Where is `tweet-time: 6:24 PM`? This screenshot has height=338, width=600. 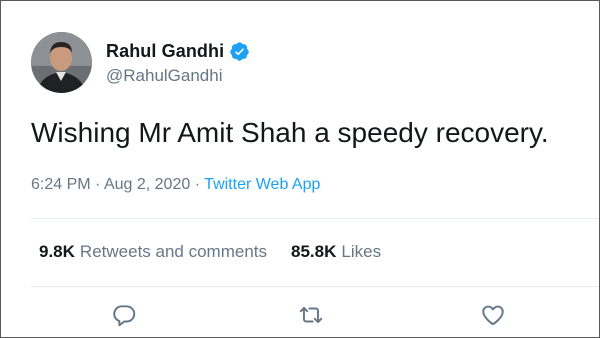 tweet-time: 6:24 PM is located at coordinates (61, 184).